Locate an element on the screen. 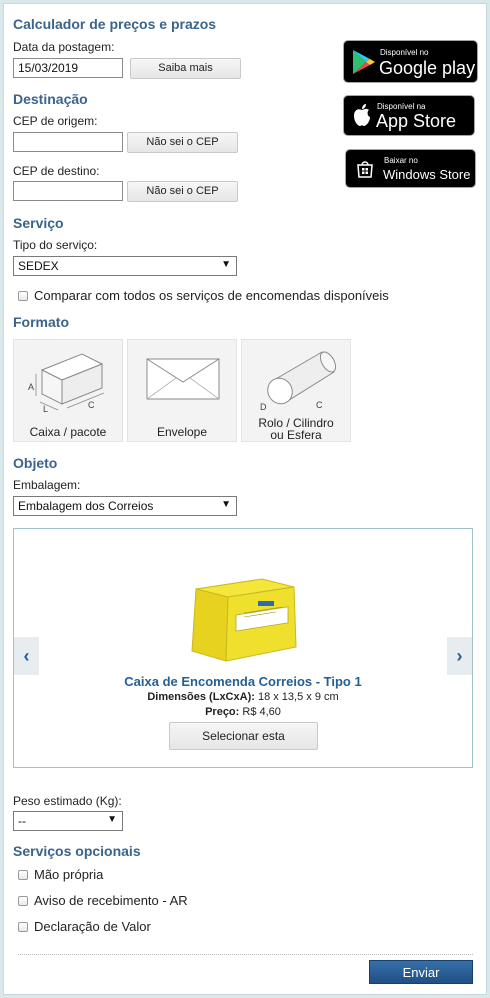  packaging-value: Embalagem dos Correios is located at coordinates (86, 506).